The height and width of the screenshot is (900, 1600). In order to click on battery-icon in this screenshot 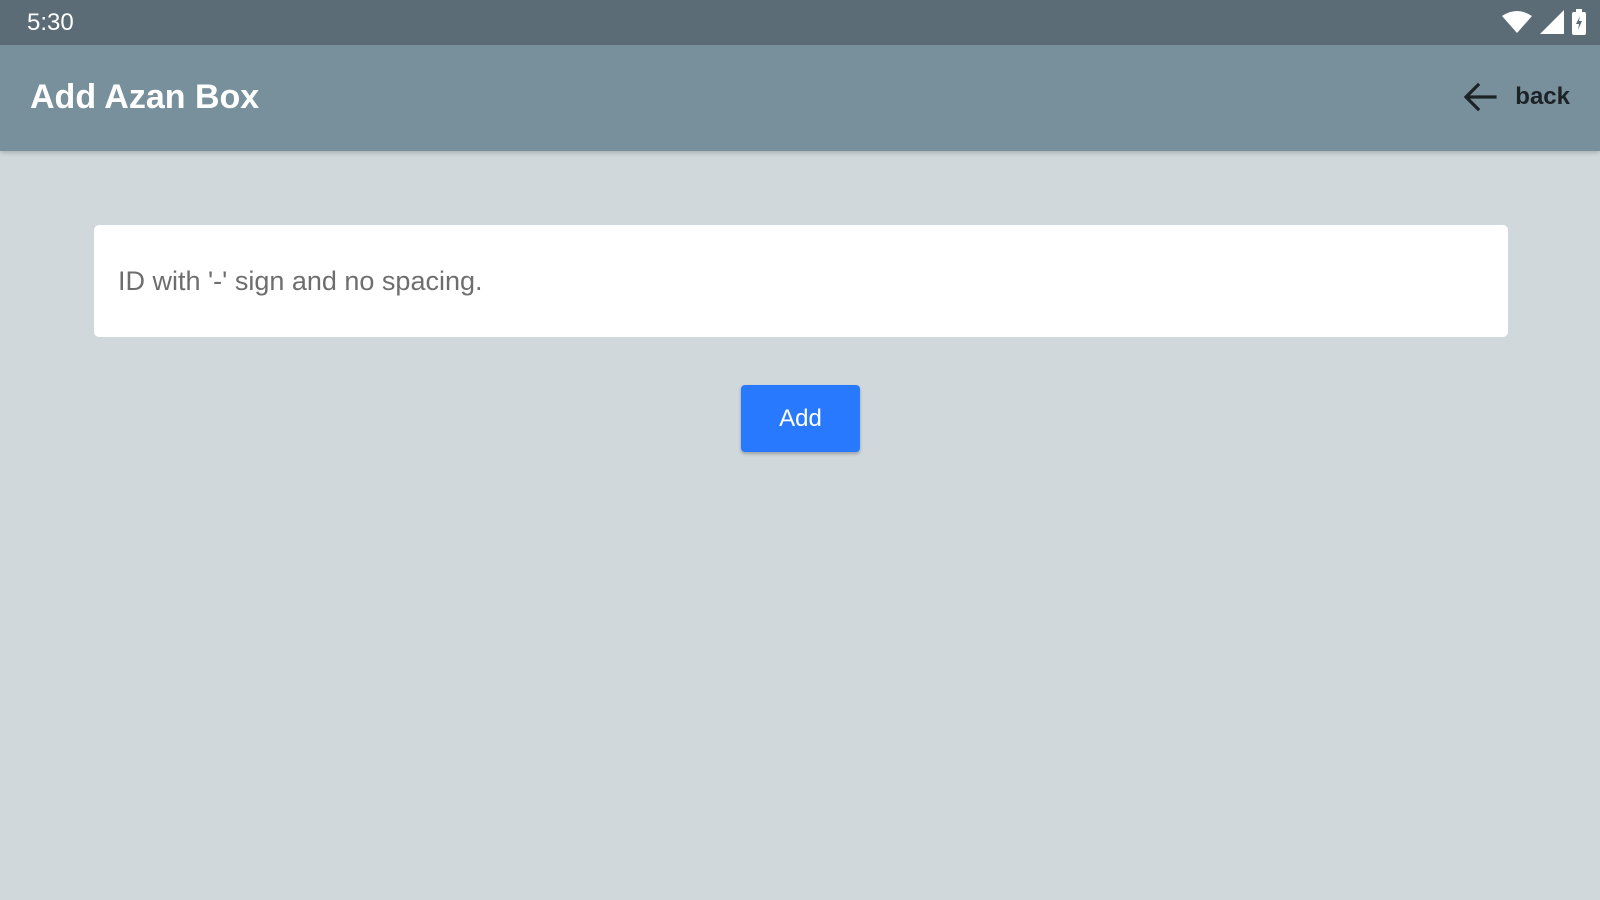, I will do `click(1579, 22)`.